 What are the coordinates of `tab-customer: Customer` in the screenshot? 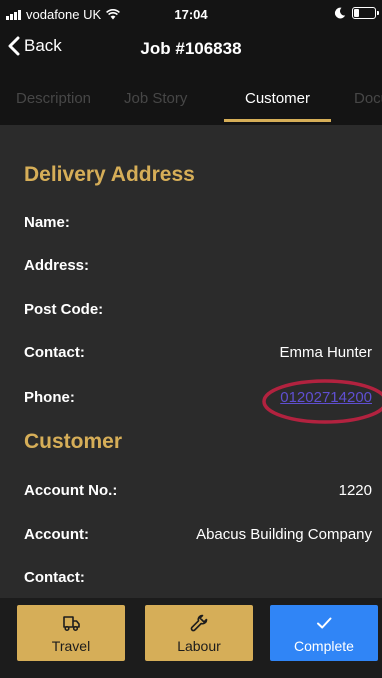 It's located at (277, 98).